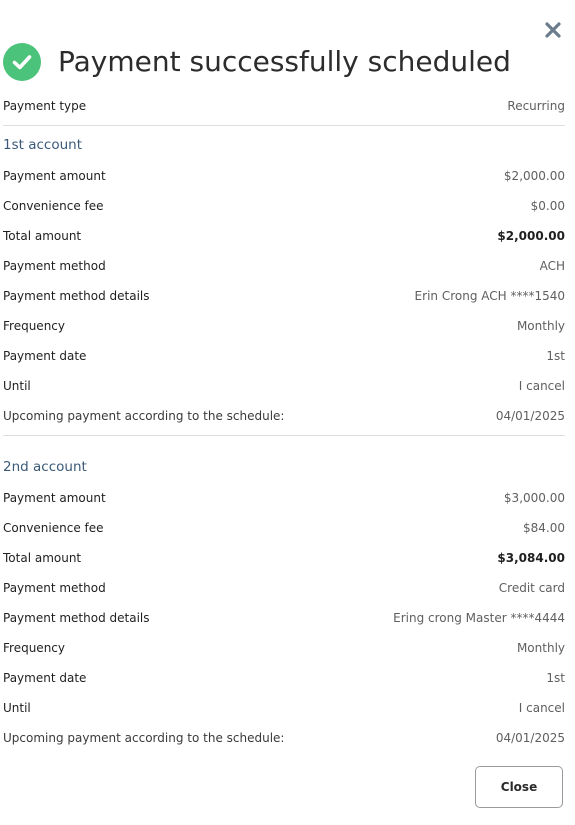  Describe the element at coordinates (284, 326) in the screenshot. I see `account-1-frequency-row: Frequency Monthly` at that location.